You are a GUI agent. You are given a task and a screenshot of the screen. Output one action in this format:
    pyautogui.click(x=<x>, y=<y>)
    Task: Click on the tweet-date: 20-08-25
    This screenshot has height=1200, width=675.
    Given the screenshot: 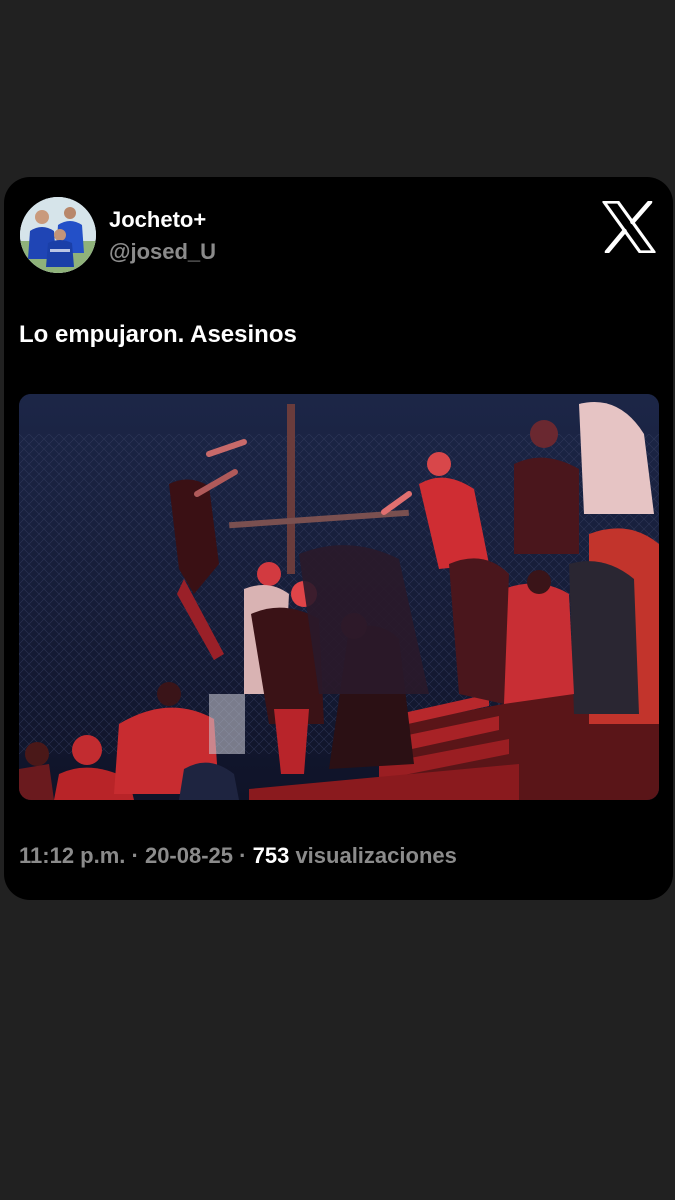 What is the action you would take?
    pyautogui.click(x=189, y=855)
    